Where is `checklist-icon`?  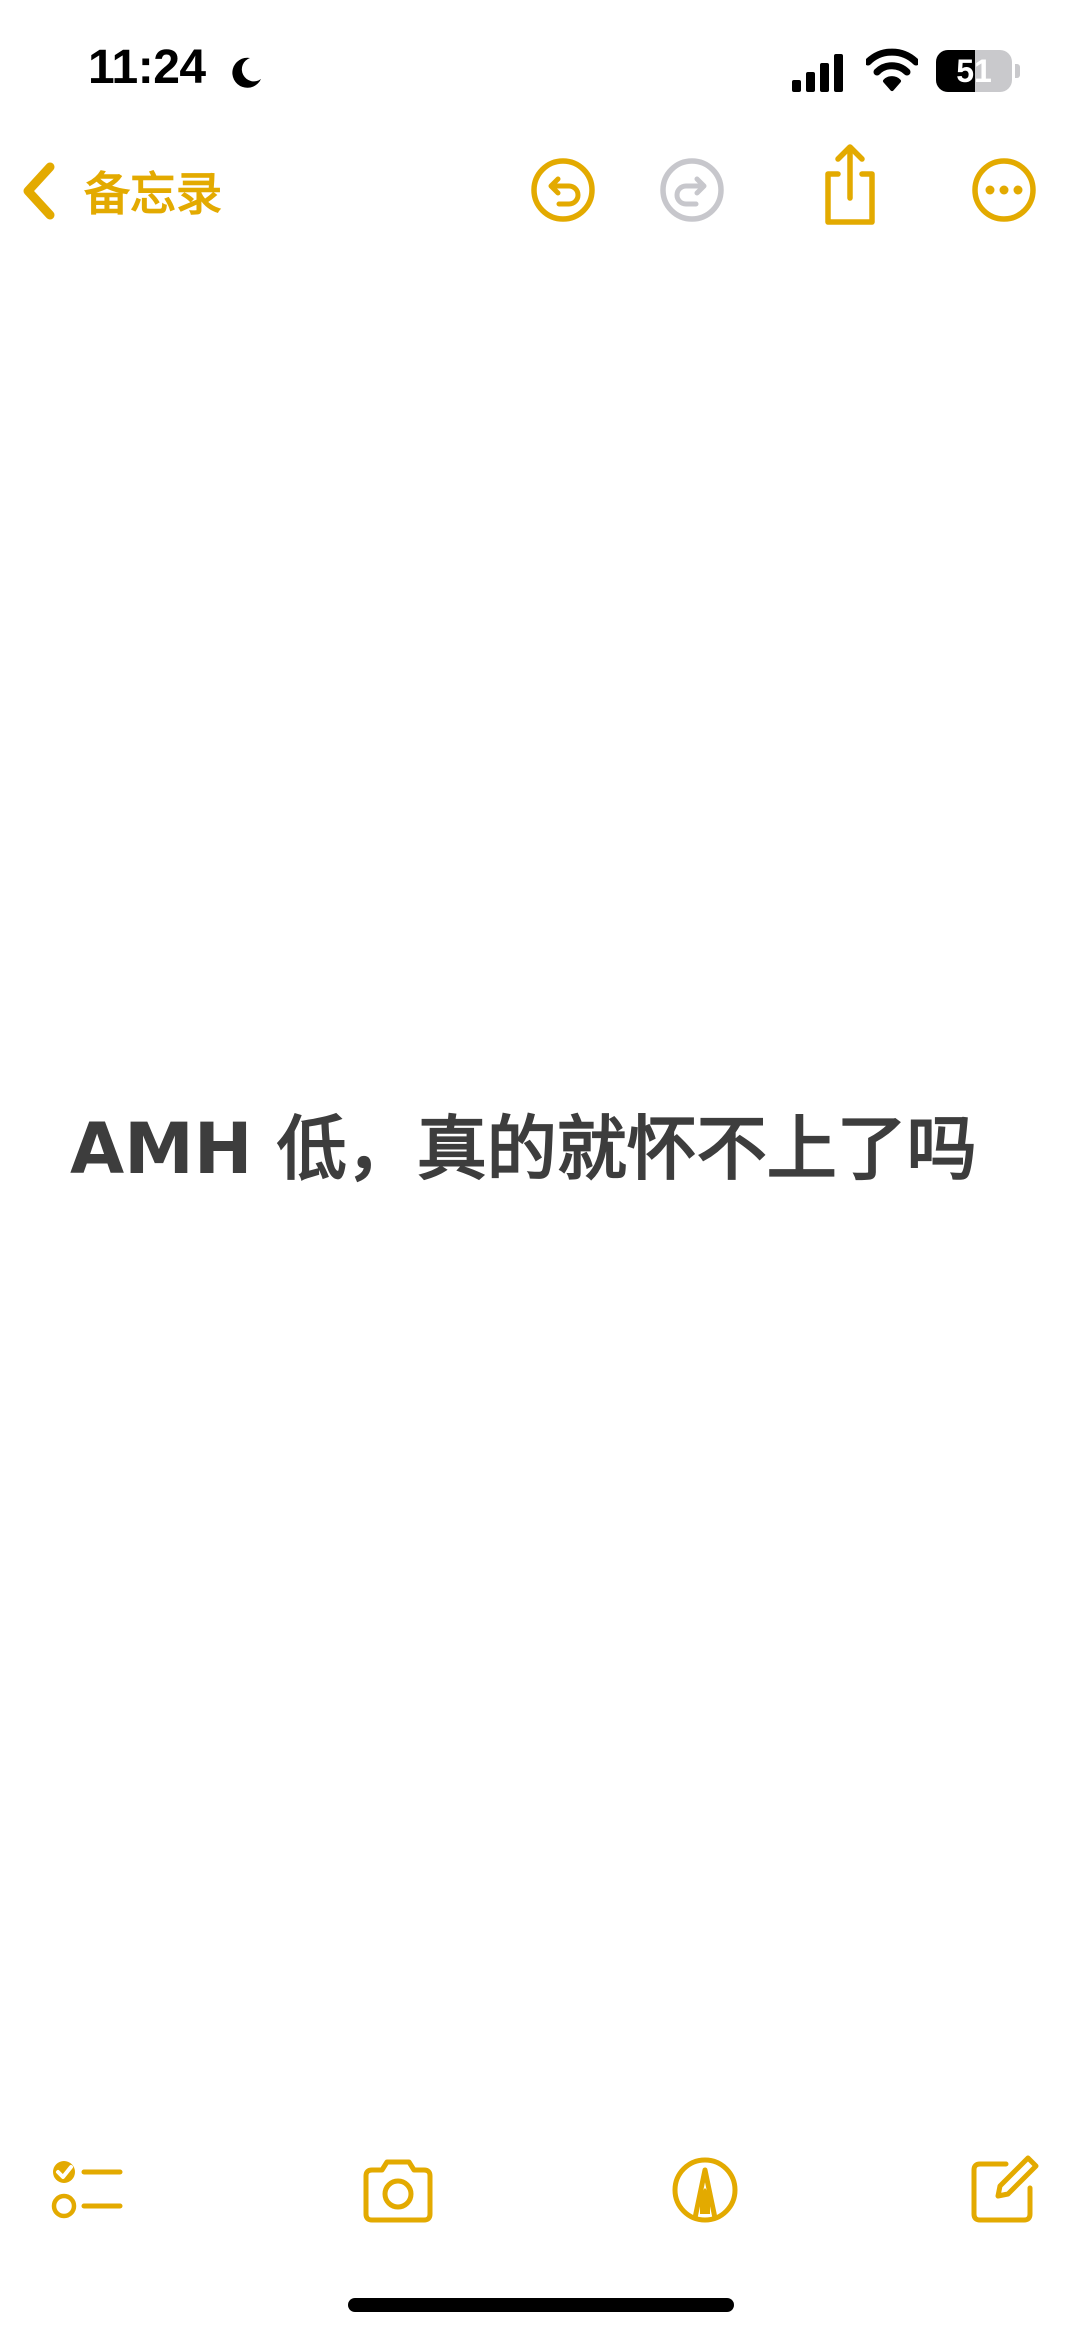
checklist-icon is located at coordinates (86, 2190).